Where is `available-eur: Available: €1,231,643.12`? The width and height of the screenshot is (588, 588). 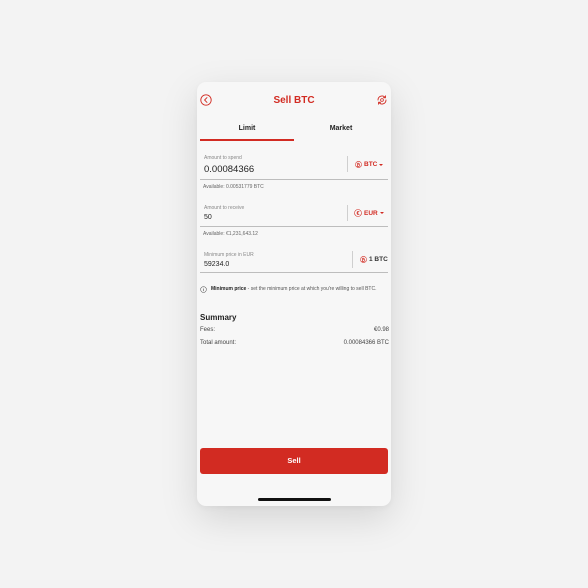
available-eur: Available: €1,231,643.12 is located at coordinates (230, 234).